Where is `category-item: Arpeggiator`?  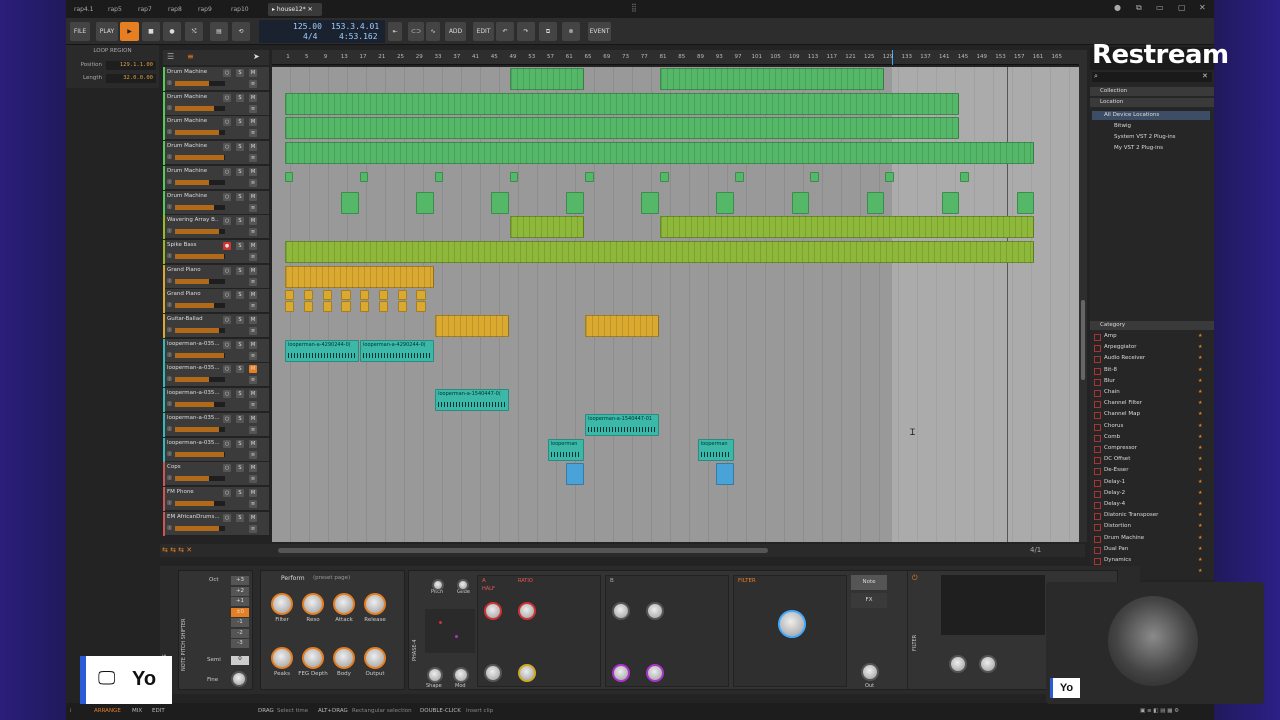
category-item: Arpeggiator is located at coordinates (1120, 347).